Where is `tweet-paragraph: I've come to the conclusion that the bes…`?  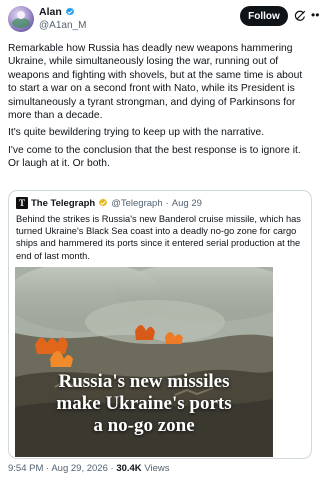
tweet-paragraph: I've come to the conclusion that the bes… is located at coordinates (154, 157).